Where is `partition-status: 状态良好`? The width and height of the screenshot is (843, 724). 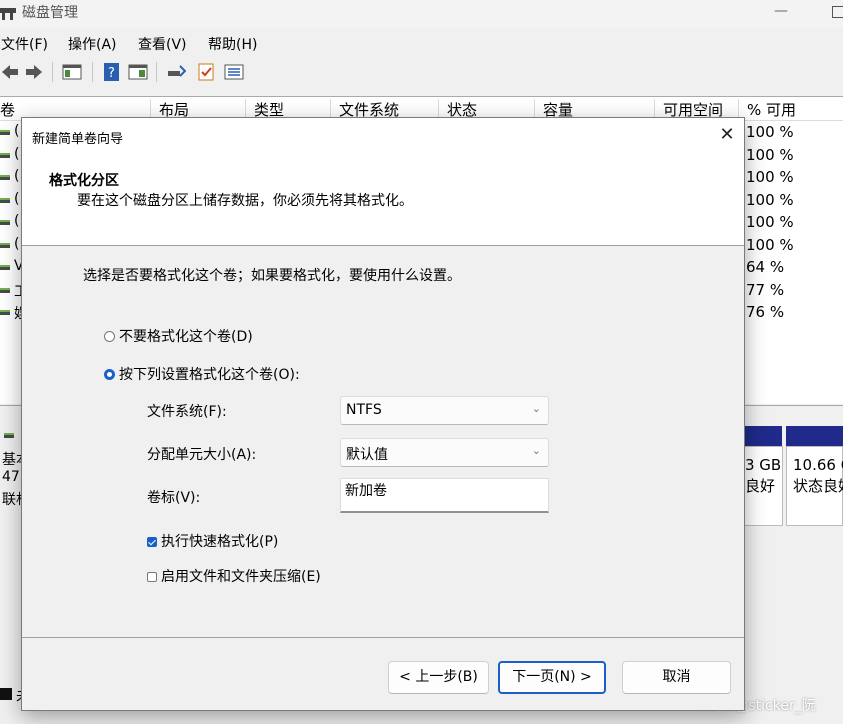
partition-status: 状态良好 is located at coordinates (818, 486).